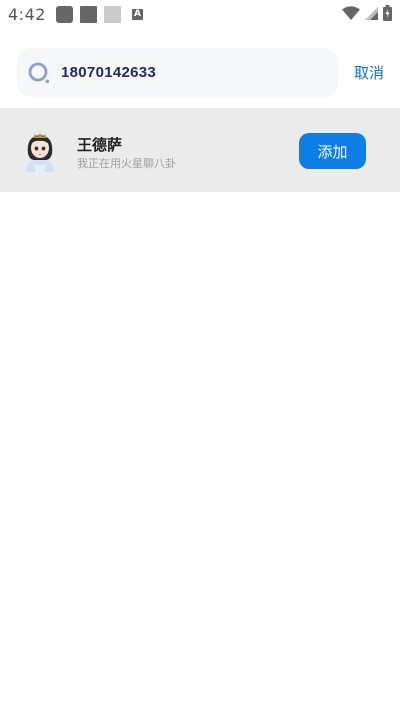 The height and width of the screenshot is (711, 400). What do you see at coordinates (177, 72) in the screenshot?
I see `search-input: 18070142633` at bounding box center [177, 72].